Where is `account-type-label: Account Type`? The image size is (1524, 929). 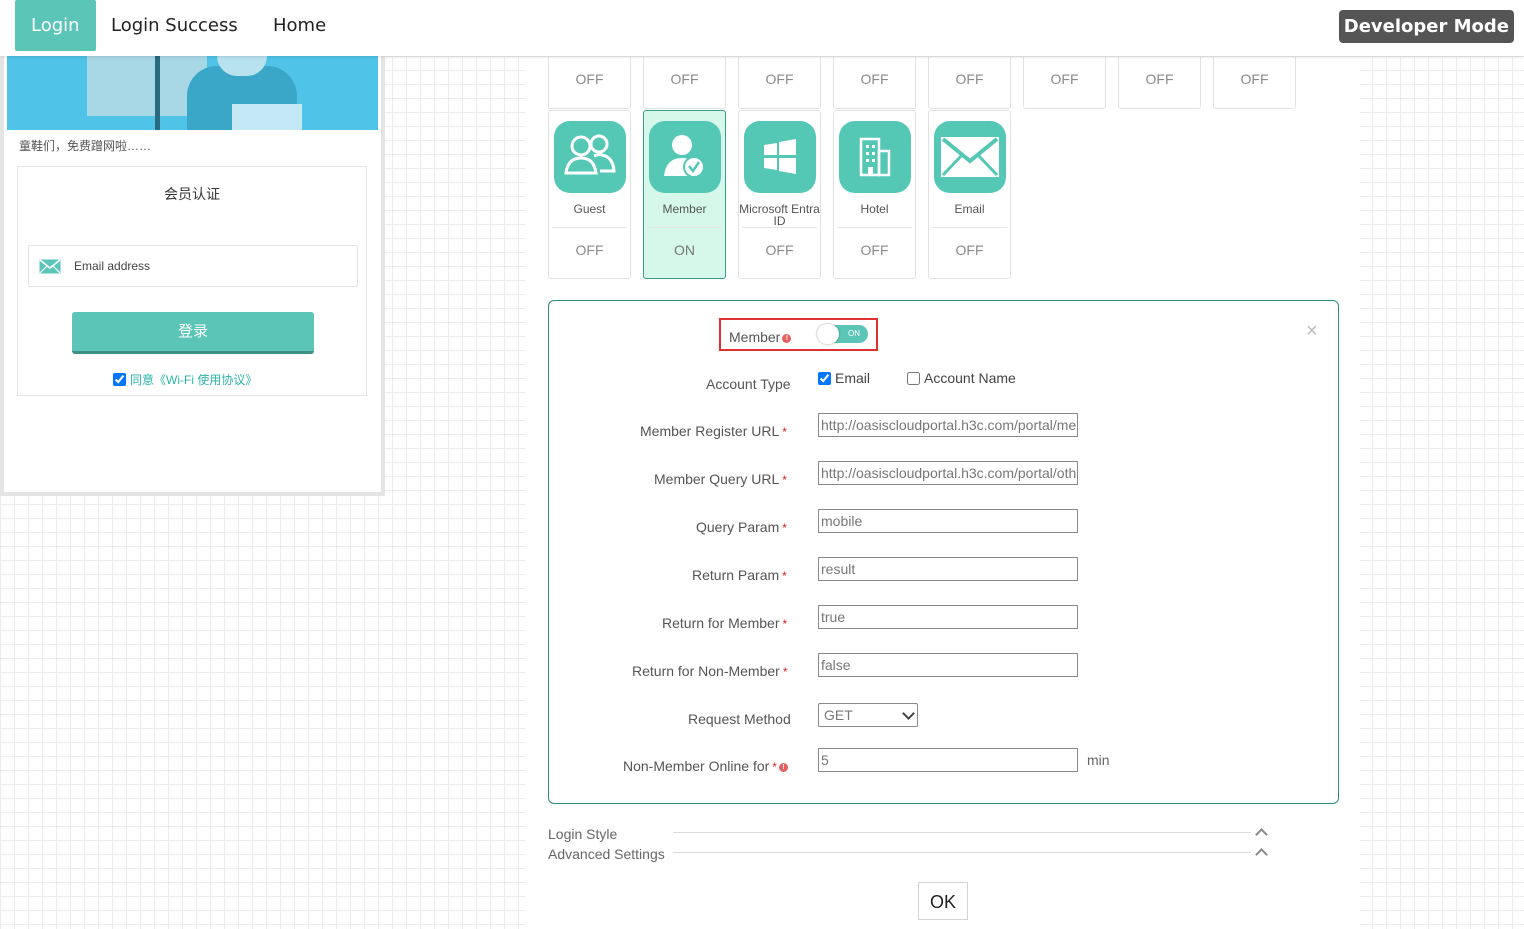 account-type-label: Account Type is located at coordinates (748, 384).